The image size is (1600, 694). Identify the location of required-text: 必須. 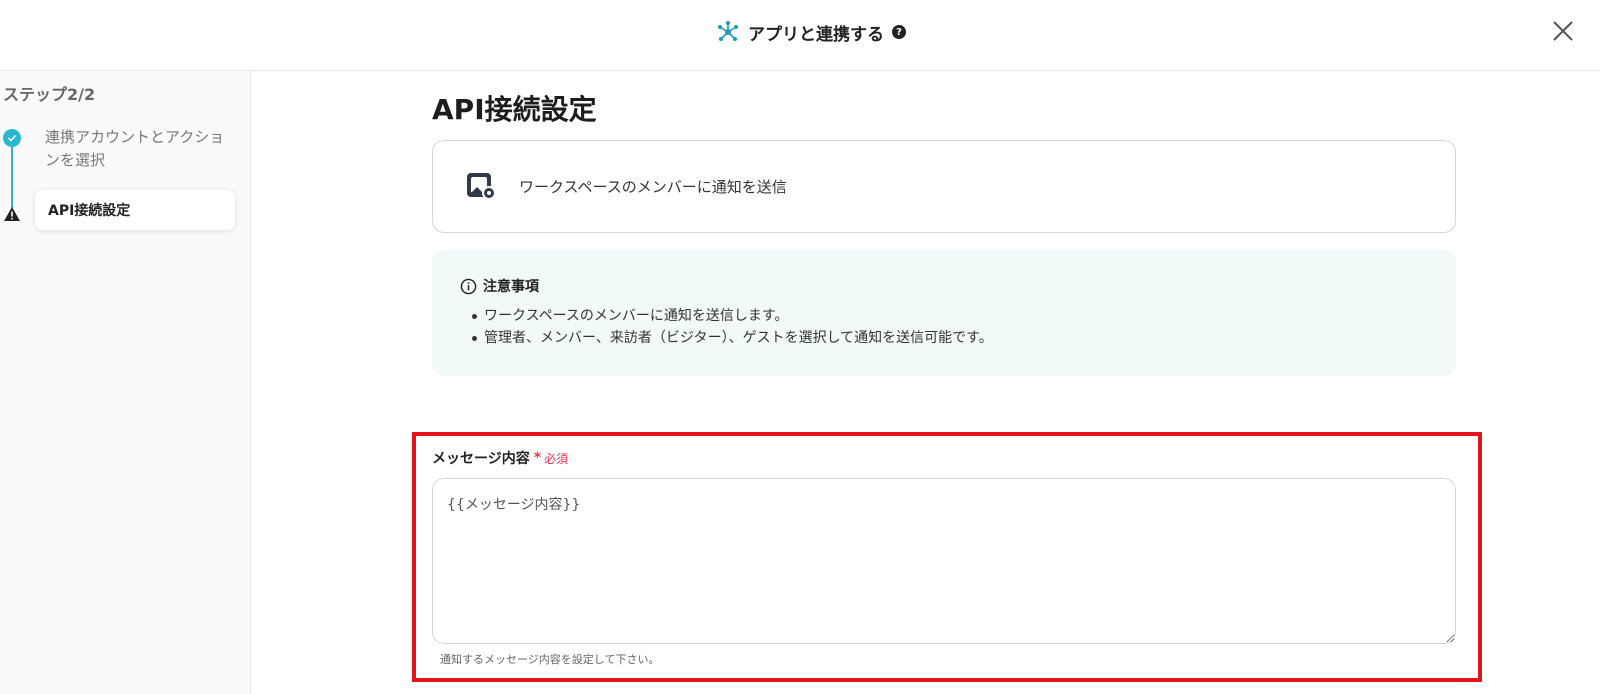
(556, 458).